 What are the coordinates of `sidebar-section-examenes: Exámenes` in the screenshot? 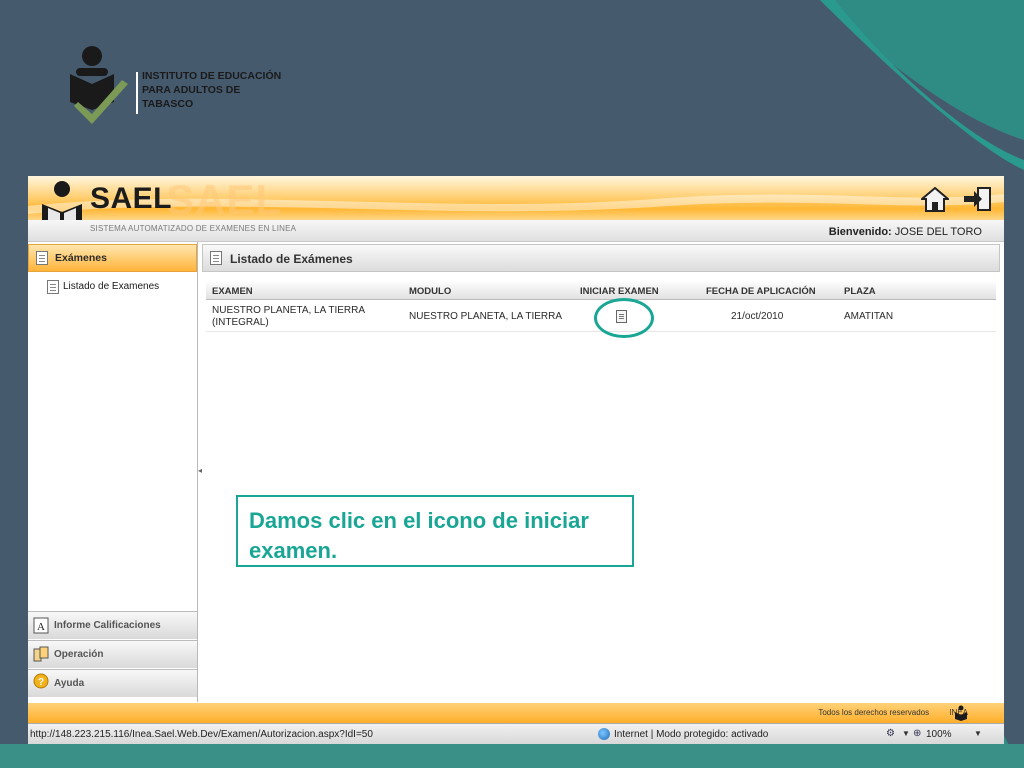 It's located at (112, 258).